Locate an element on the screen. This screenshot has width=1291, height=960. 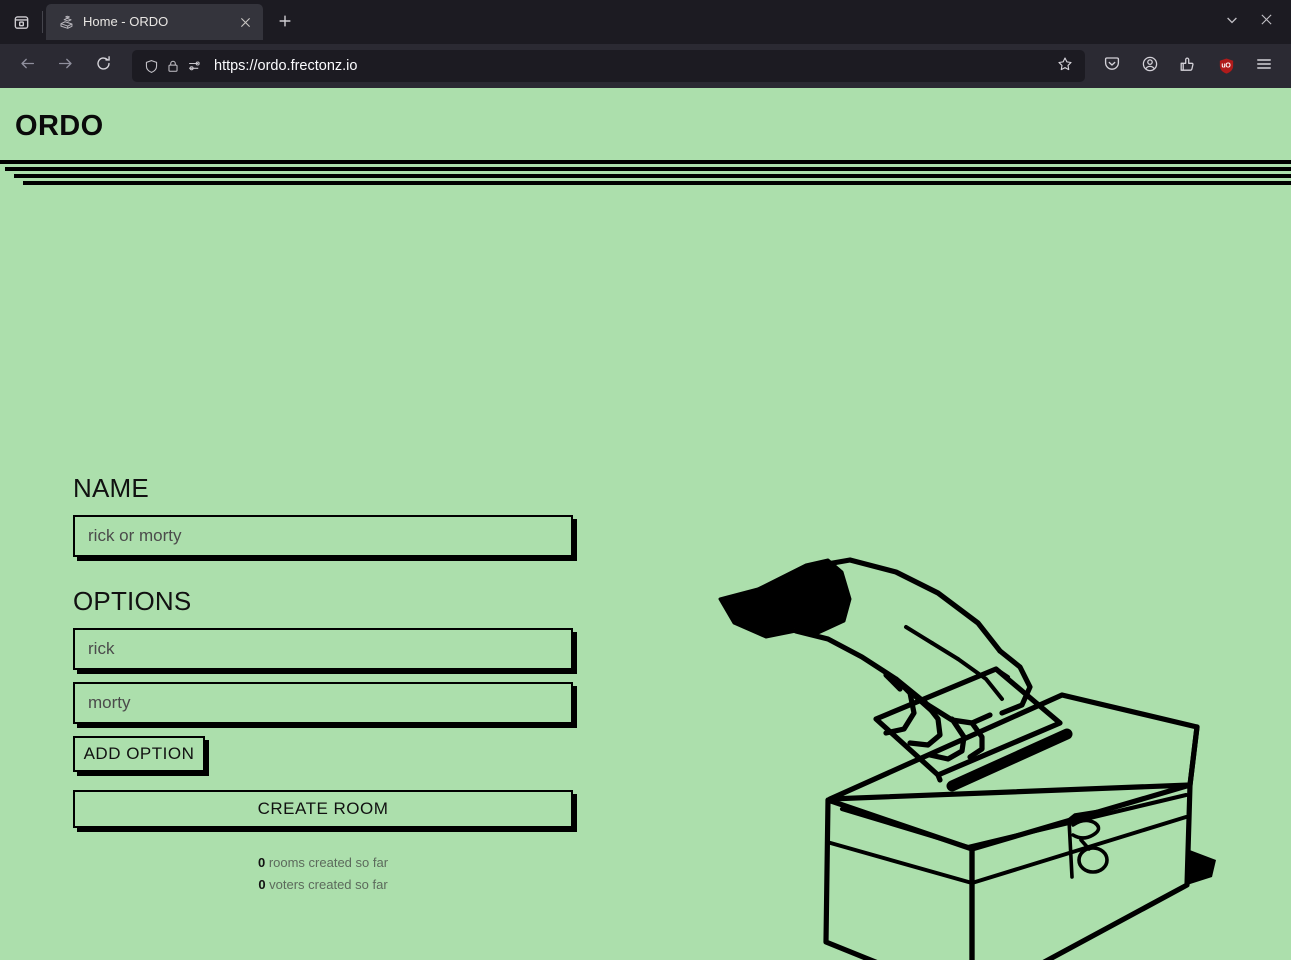
reload-icon is located at coordinates (103, 66).